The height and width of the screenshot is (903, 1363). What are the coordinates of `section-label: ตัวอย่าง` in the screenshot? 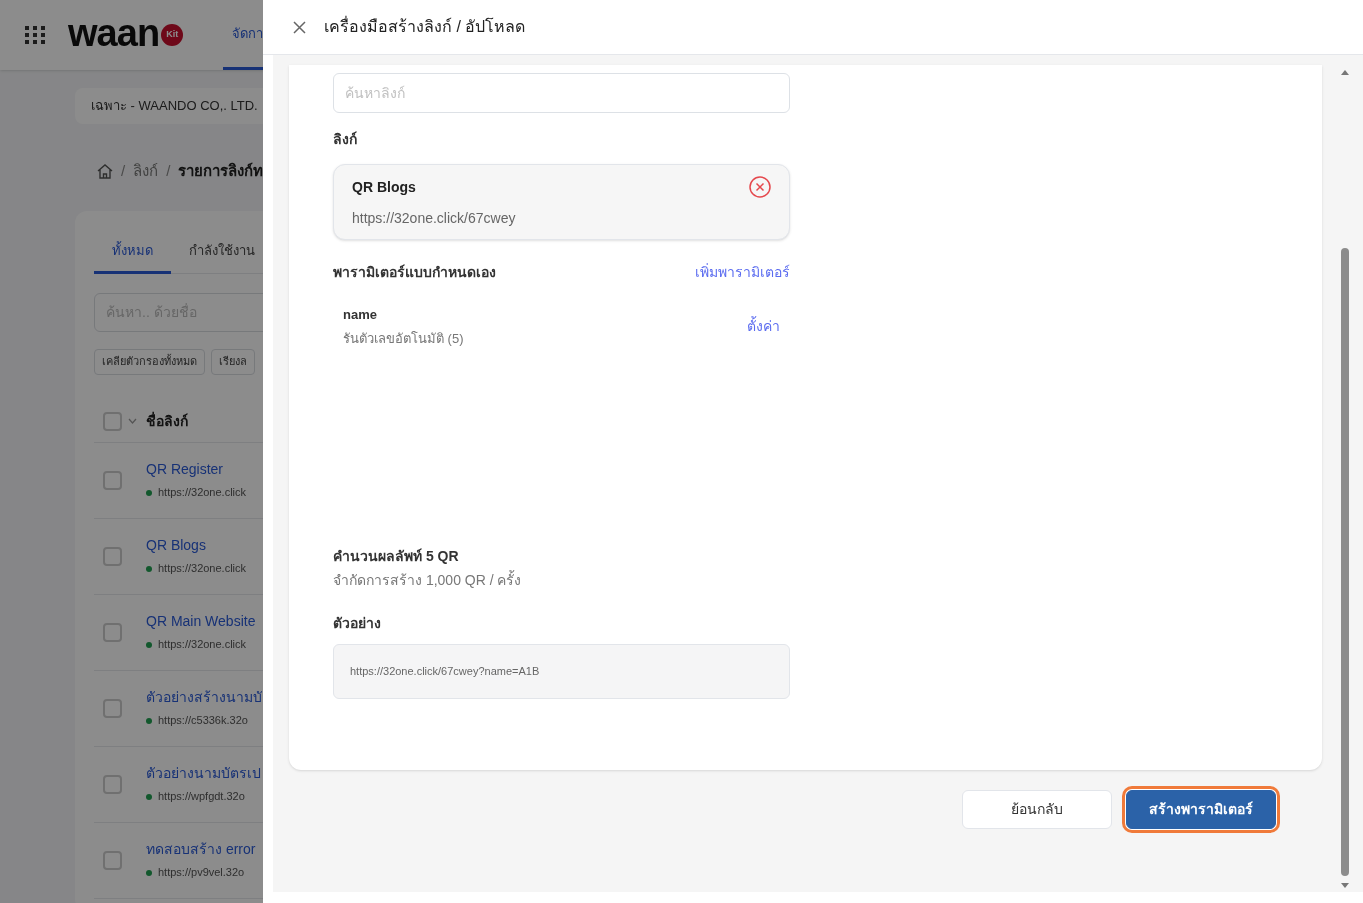 It's located at (357, 623).